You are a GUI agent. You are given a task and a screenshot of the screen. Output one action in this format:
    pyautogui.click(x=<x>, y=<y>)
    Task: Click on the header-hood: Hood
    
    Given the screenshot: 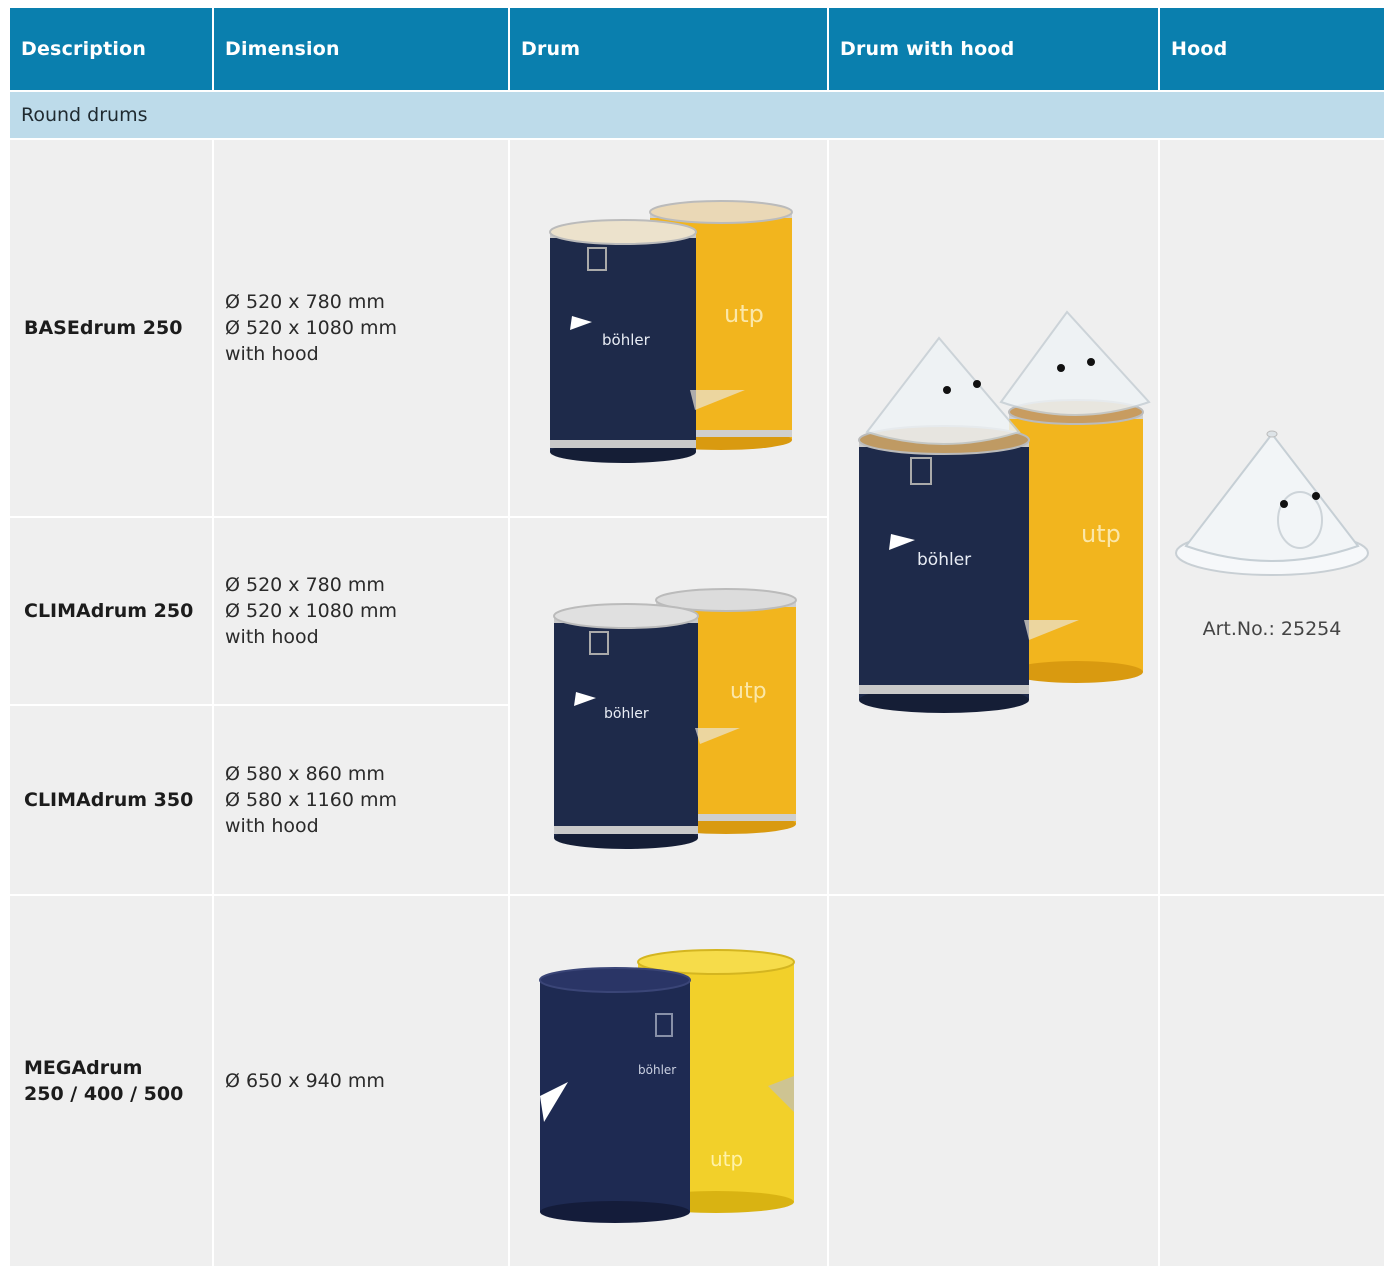 What is the action you would take?
    pyautogui.click(x=1272, y=49)
    